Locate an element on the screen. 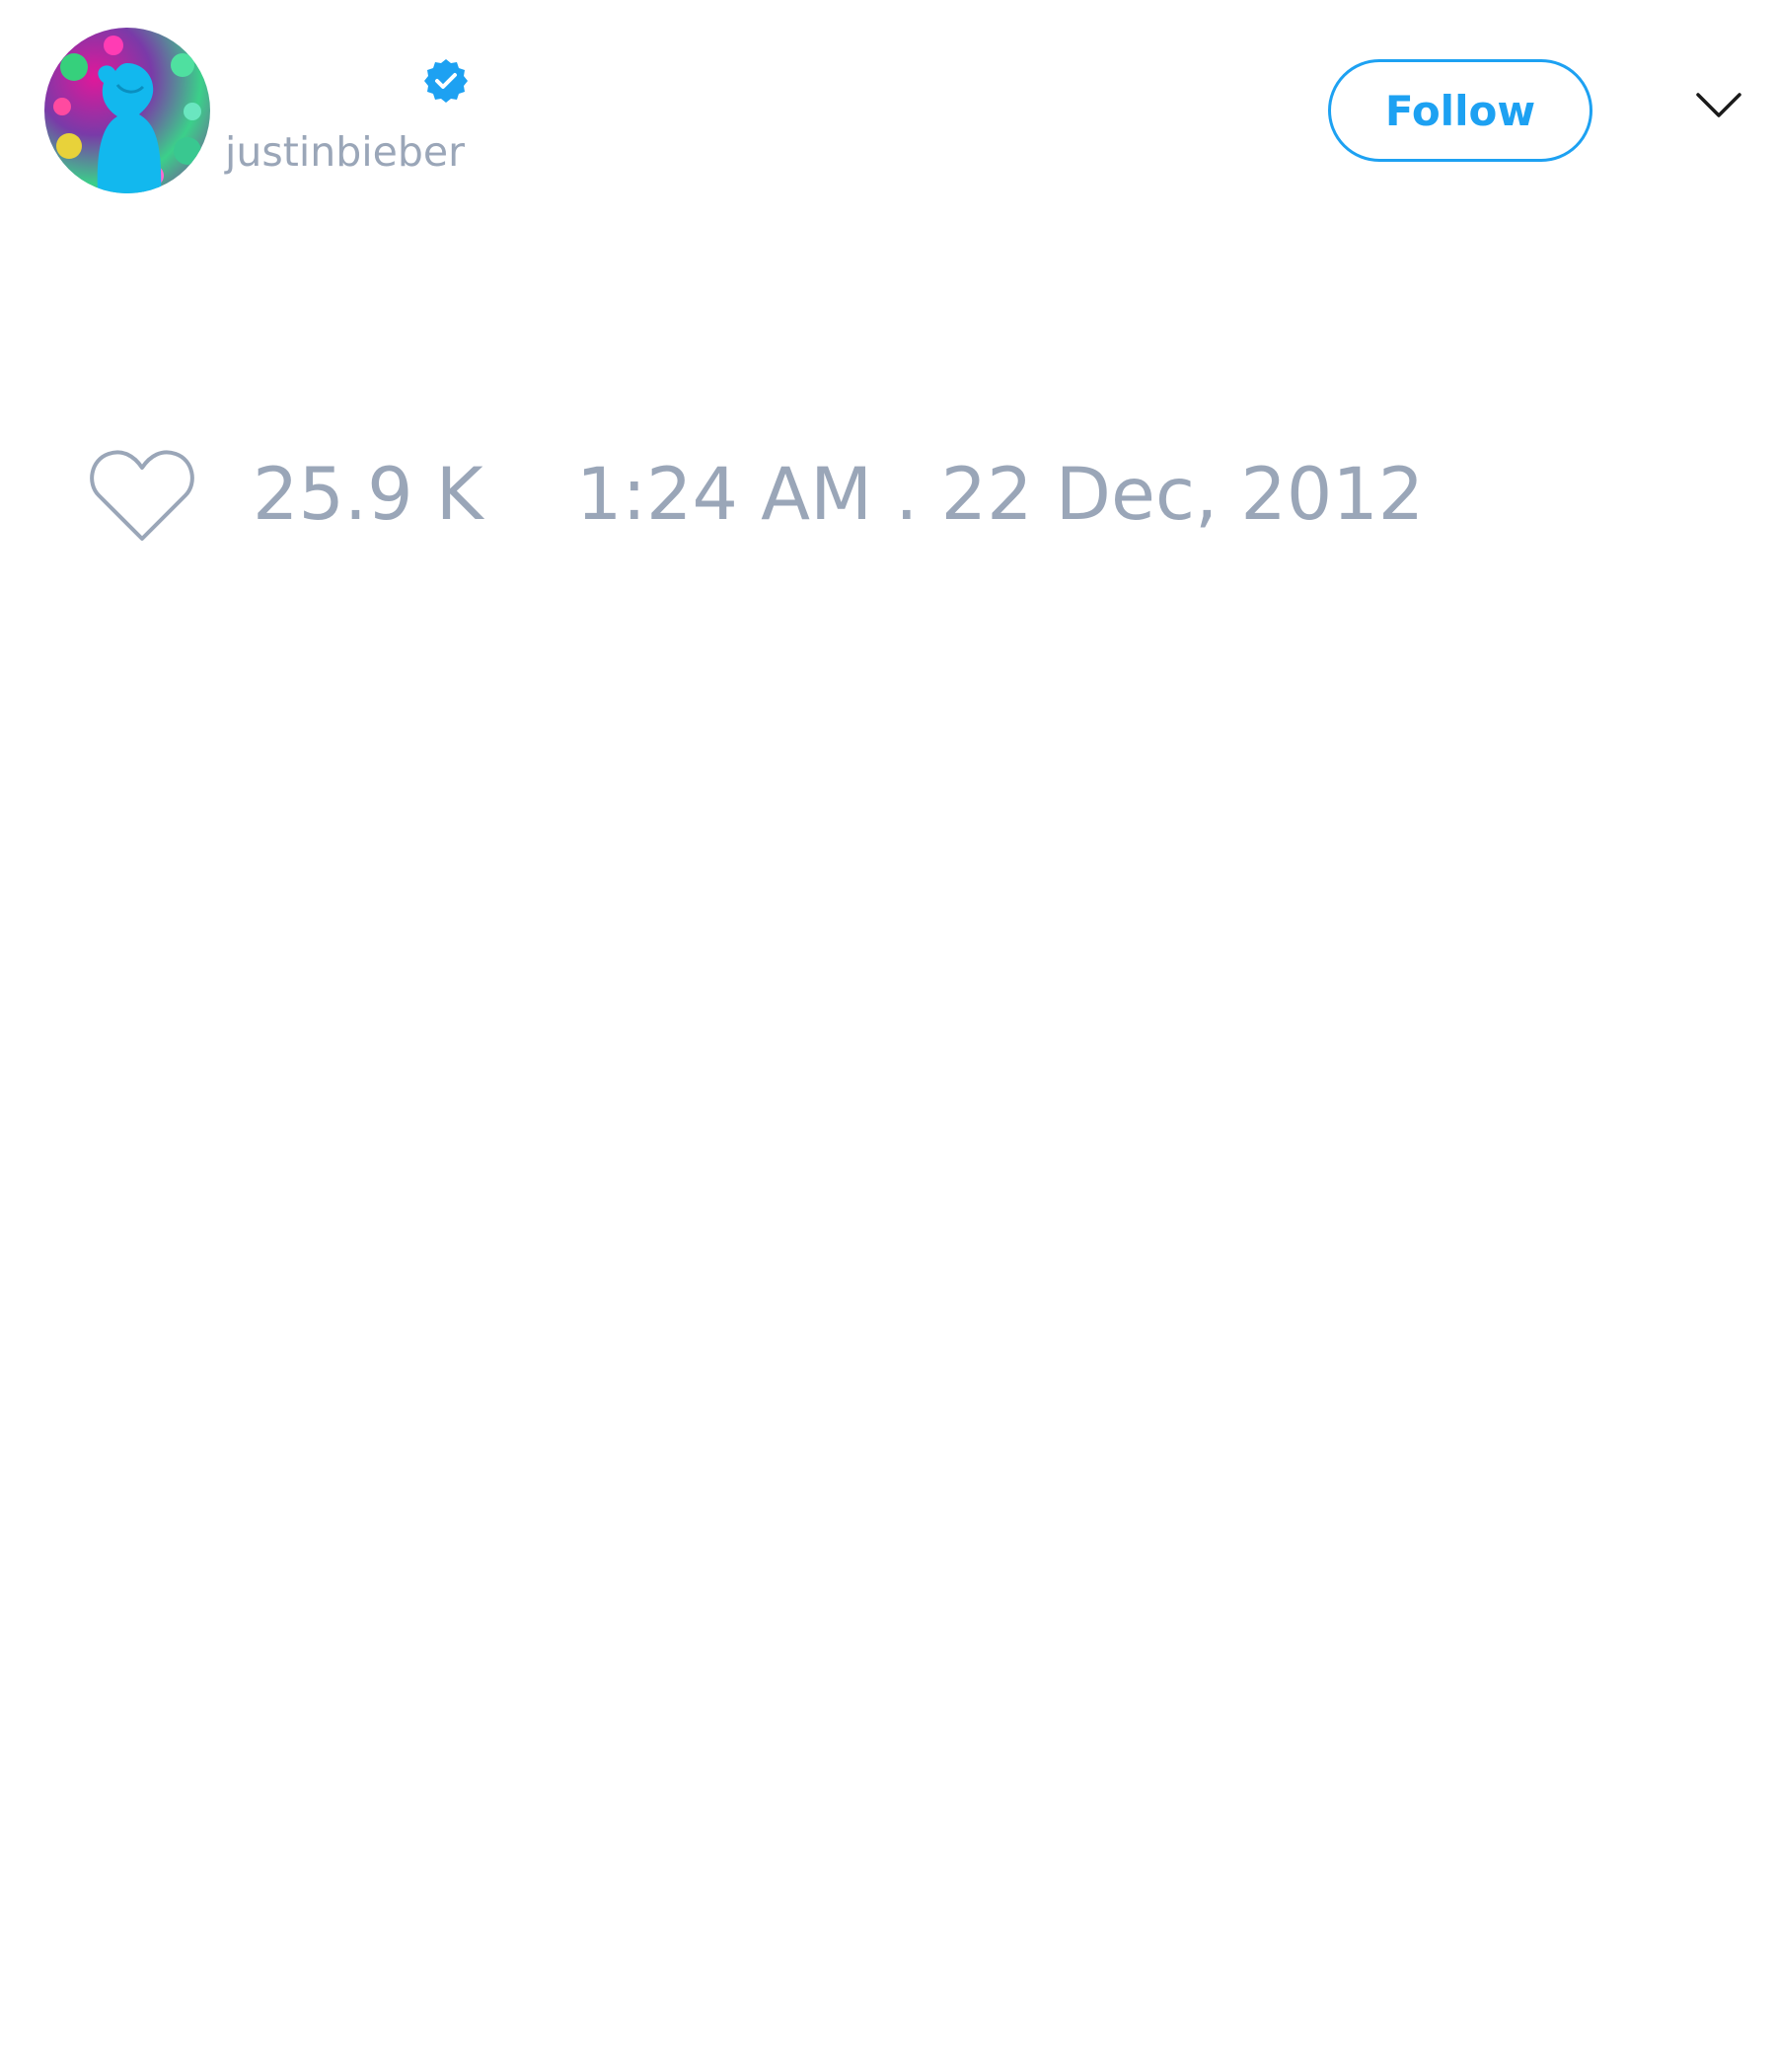 This screenshot has width=1776, height=2072. user-handle: justinbieber is located at coordinates (345, 152).